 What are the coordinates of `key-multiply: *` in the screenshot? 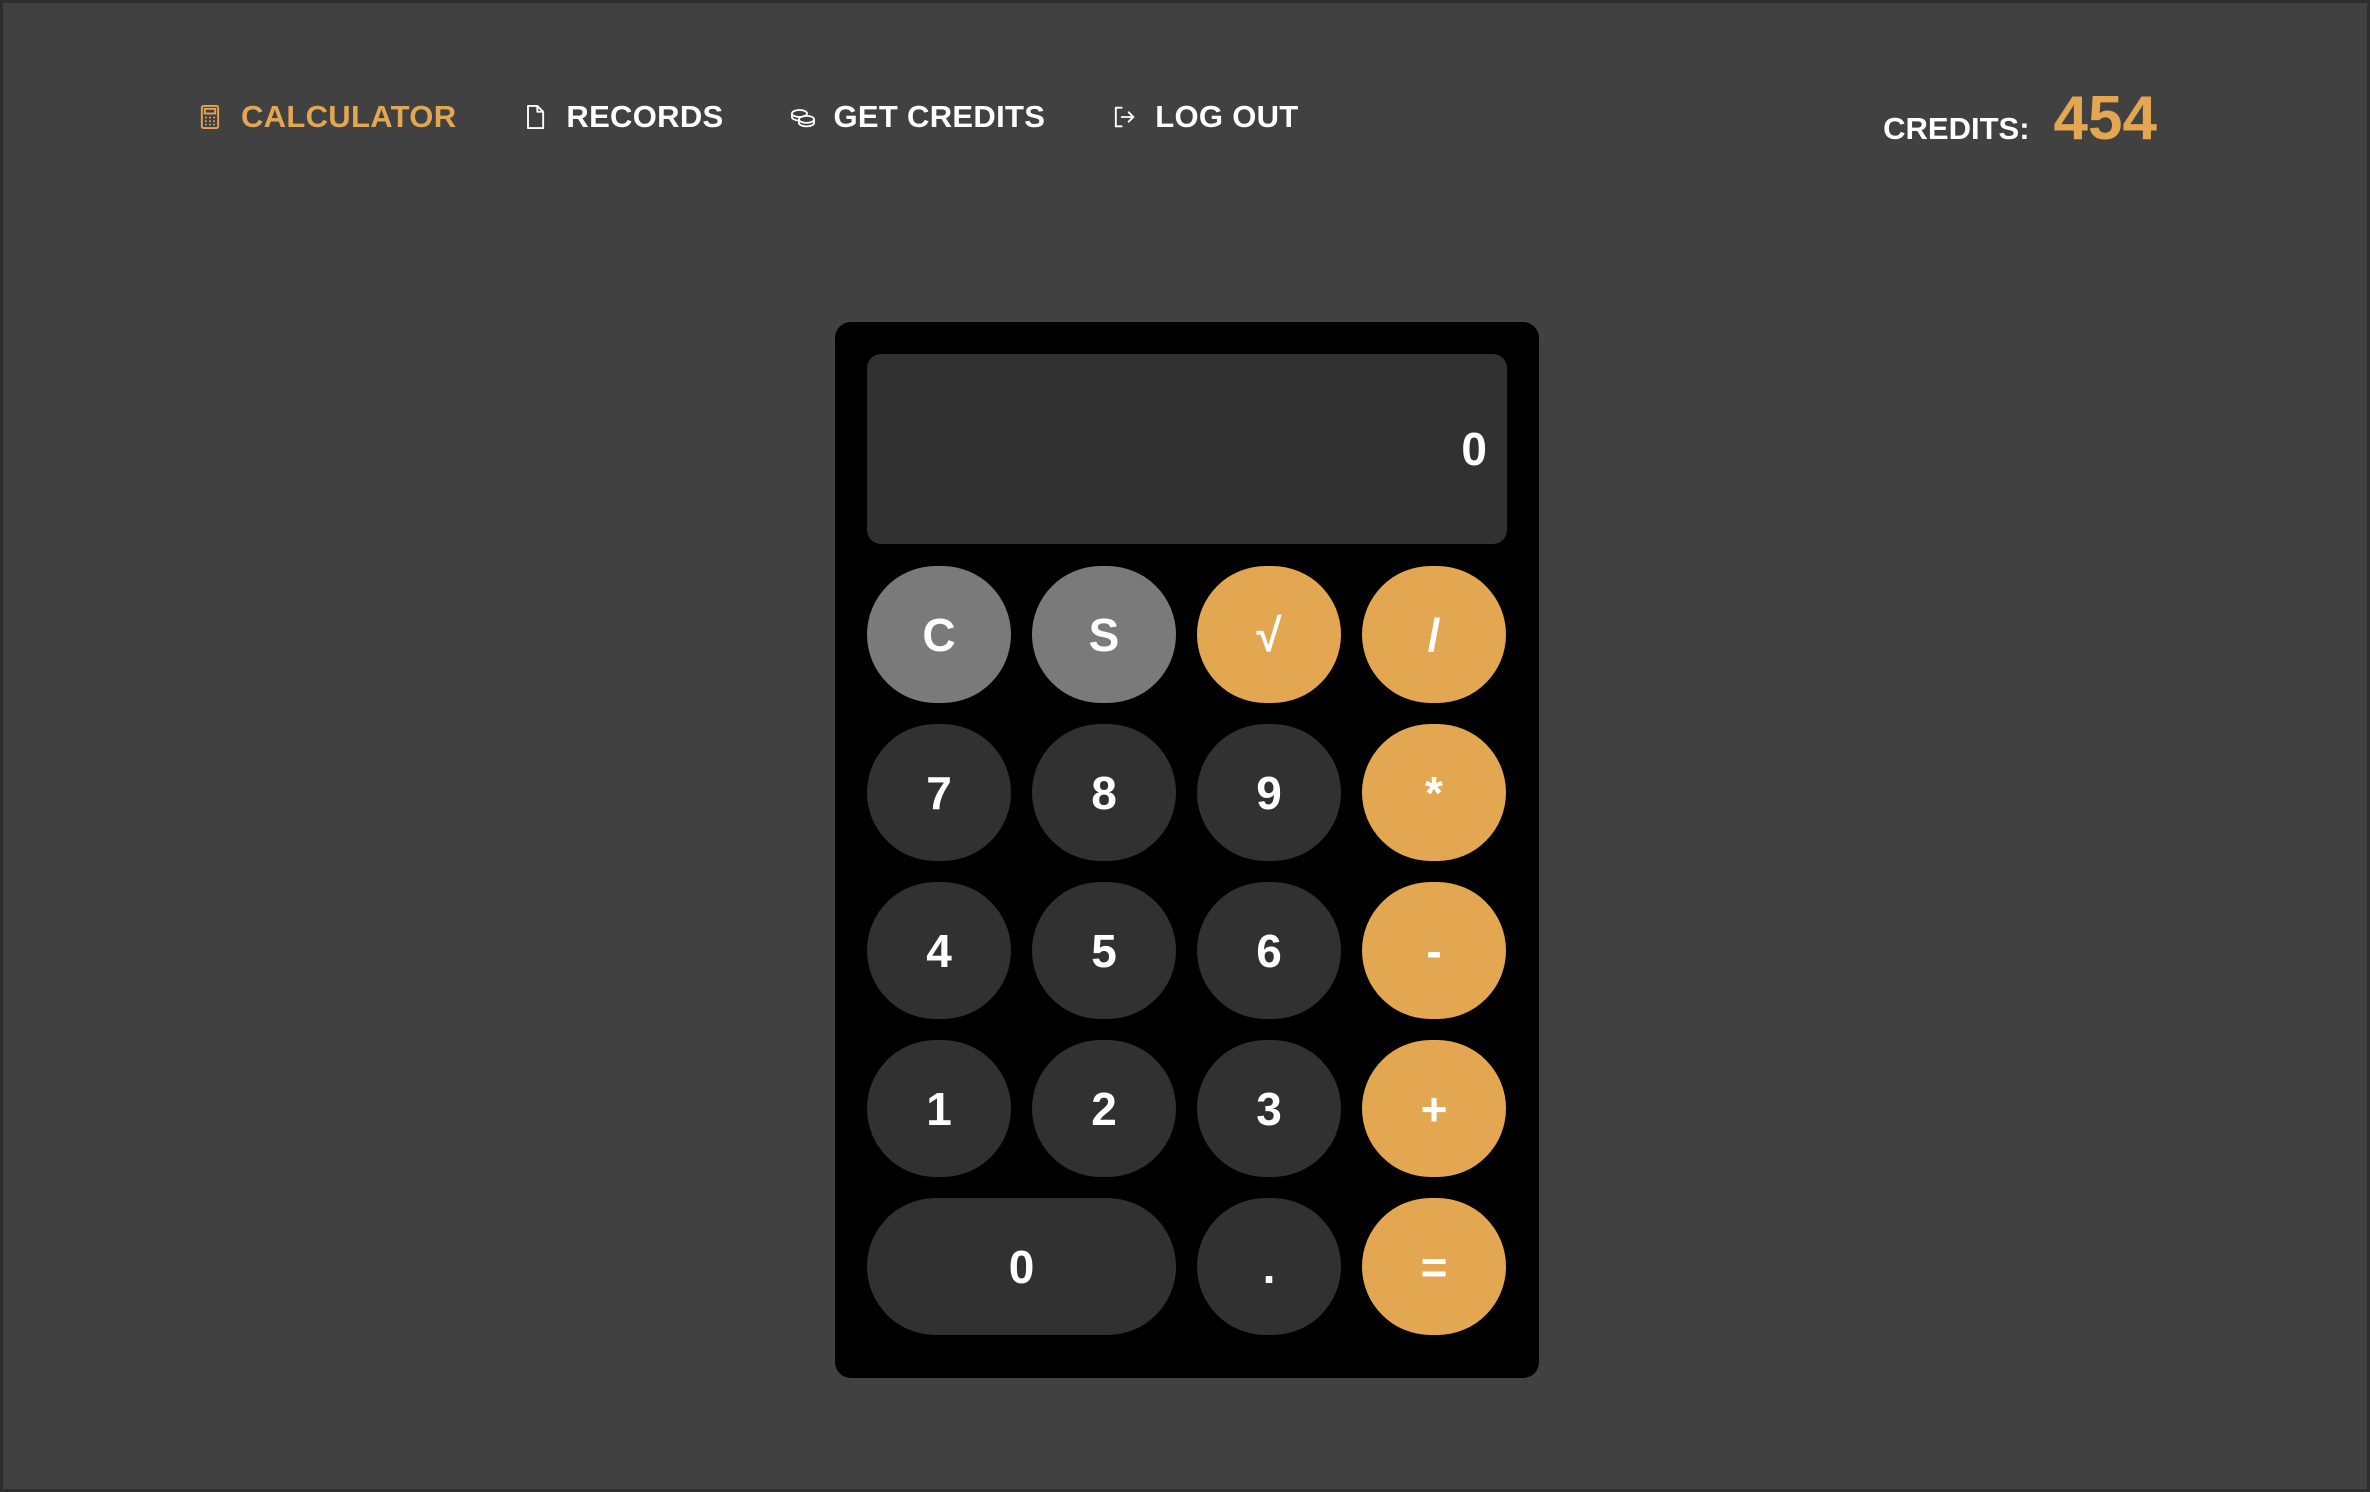 It's located at (1434, 792).